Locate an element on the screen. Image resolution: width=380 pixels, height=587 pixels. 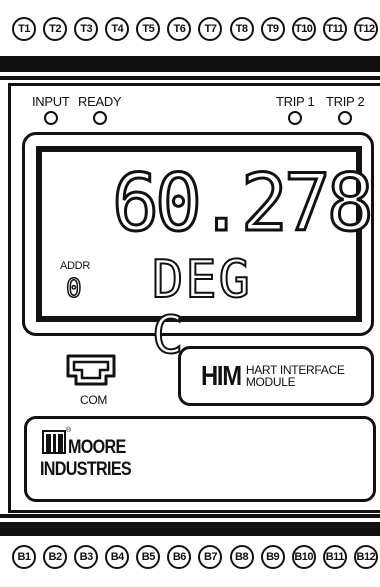
terminal-t7: T7 is located at coordinates (210, 29).